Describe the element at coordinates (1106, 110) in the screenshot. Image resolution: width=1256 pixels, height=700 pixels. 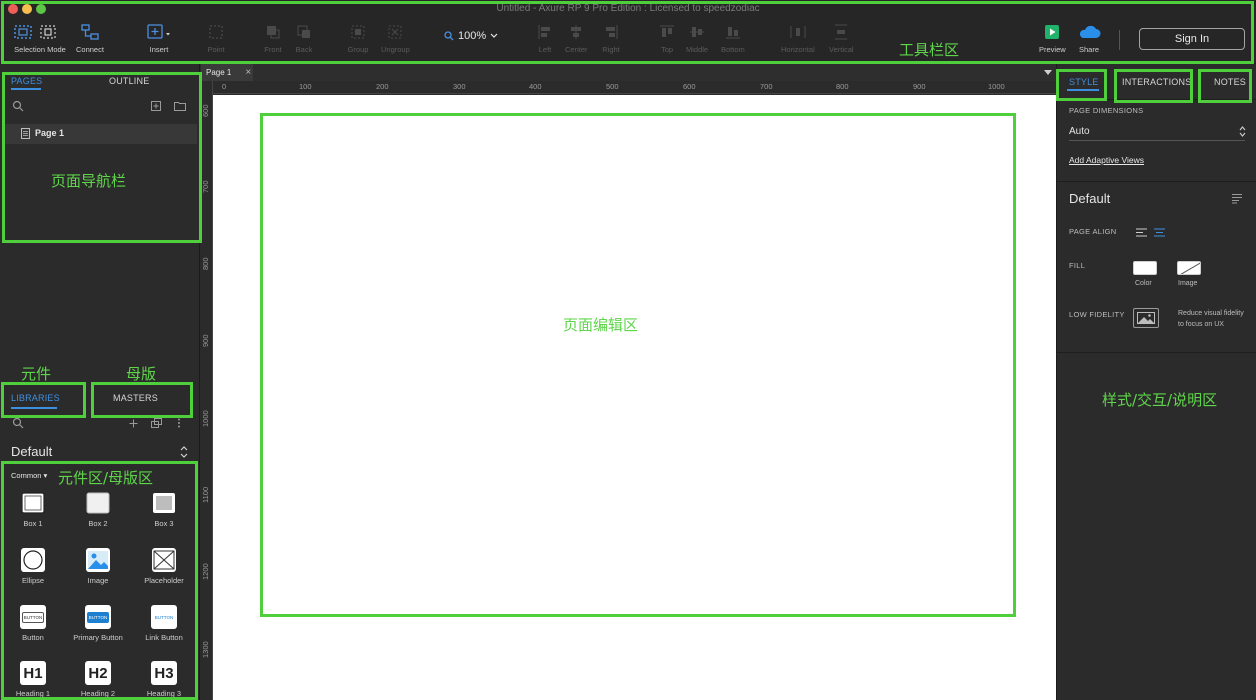
I see `page-dimensions-label: PAGE DIMENSIONS` at that location.